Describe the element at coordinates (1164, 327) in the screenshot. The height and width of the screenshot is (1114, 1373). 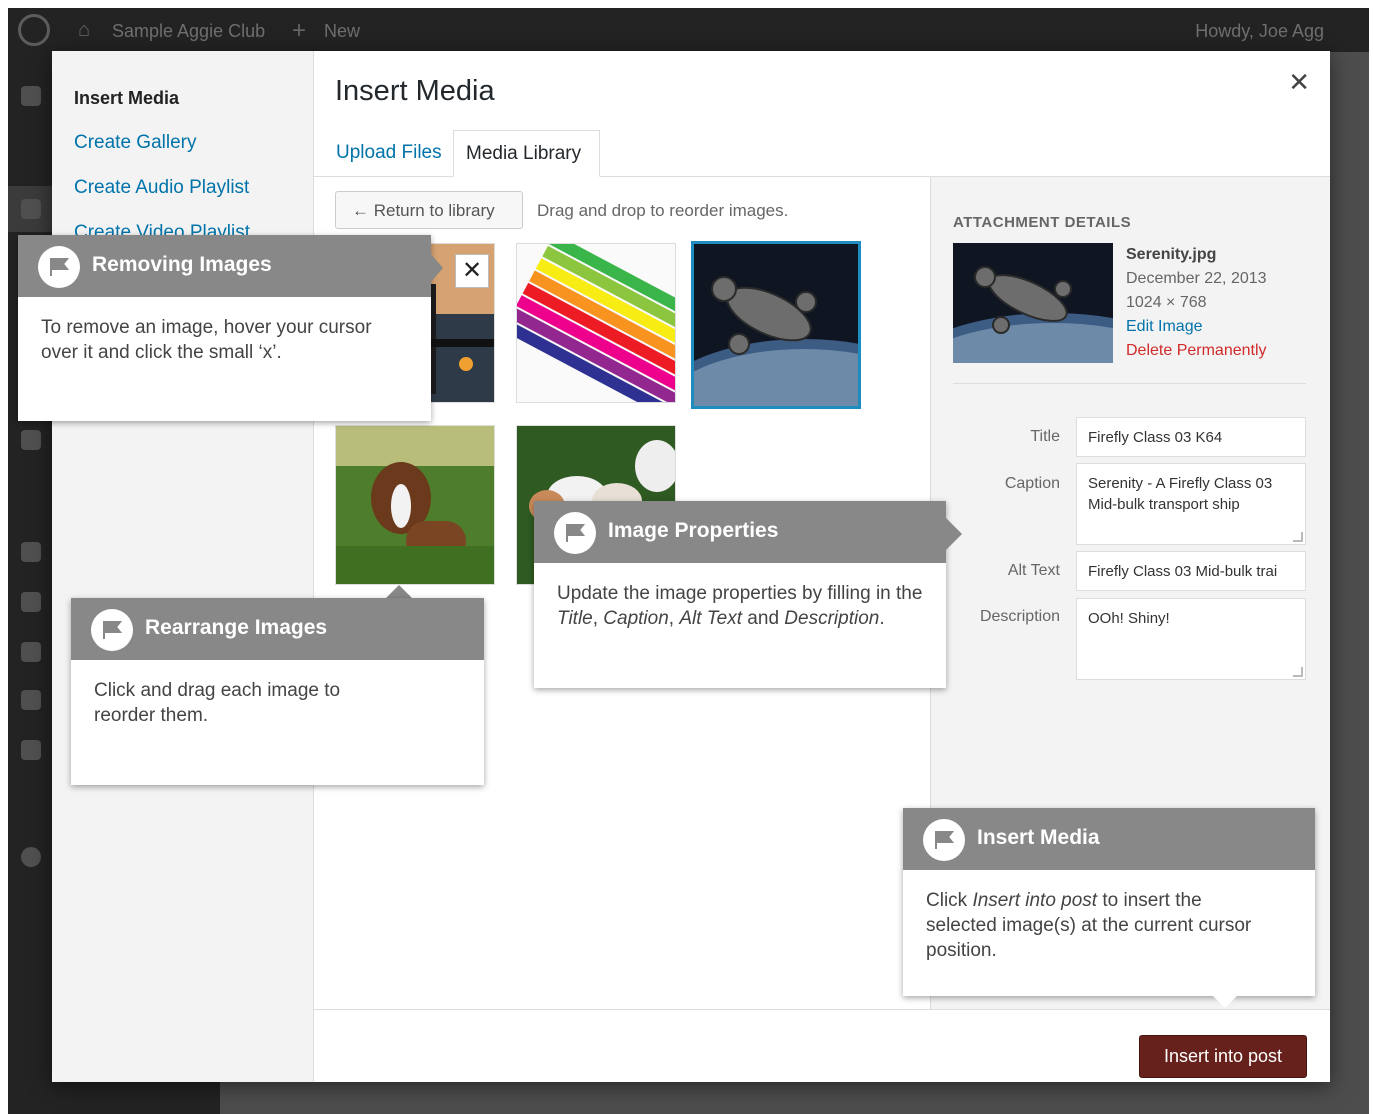
I see `edit-image-link: Edit Image` at that location.